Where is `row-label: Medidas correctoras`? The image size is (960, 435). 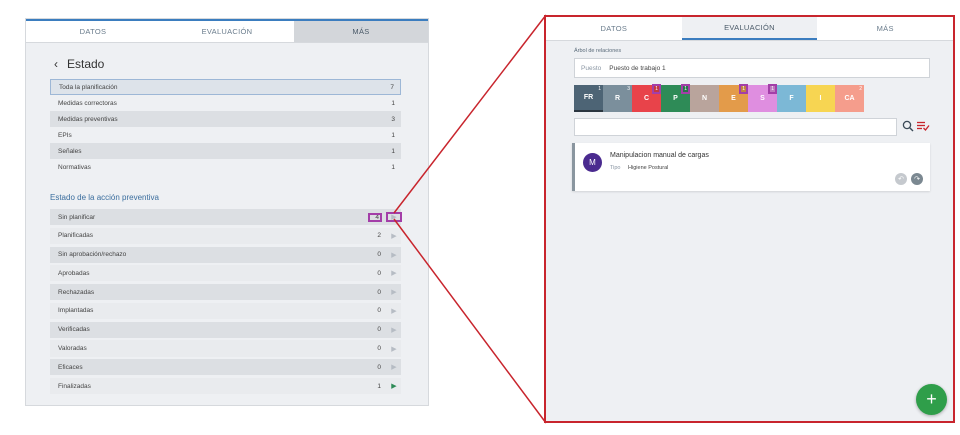 row-label: Medidas correctoras is located at coordinates (87, 103).